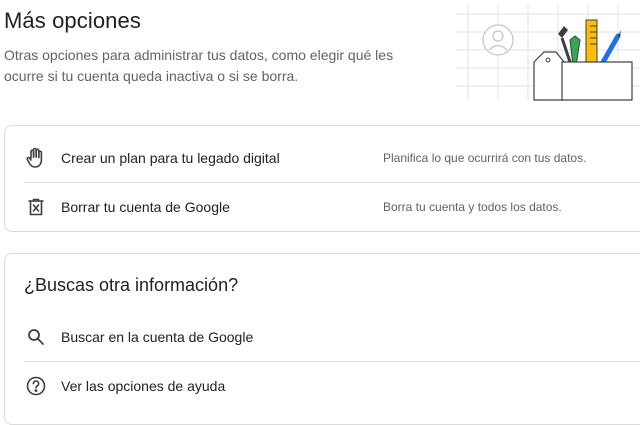 Image resolution: width=640 pixels, height=425 pixels. Describe the element at coordinates (36, 207) in the screenshot. I see `delete-account-icon` at that location.